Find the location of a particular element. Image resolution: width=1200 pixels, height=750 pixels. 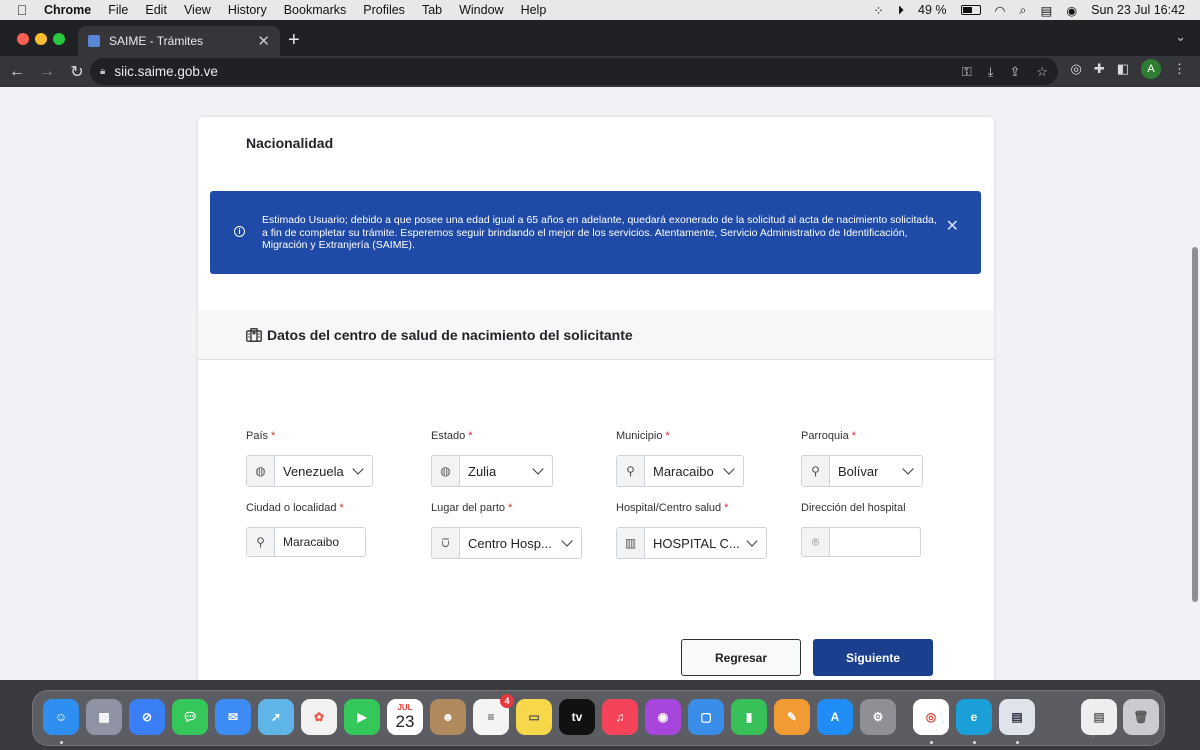

direccion-input: ⌾ is located at coordinates (861, 542).